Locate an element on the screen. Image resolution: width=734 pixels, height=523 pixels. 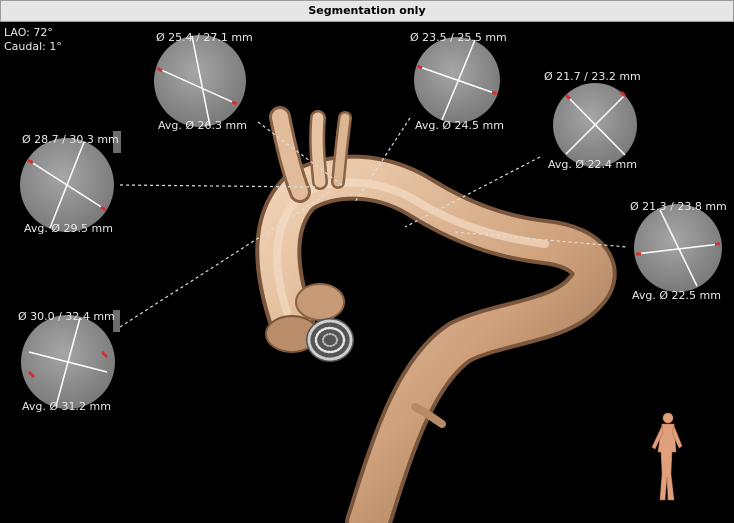
s6-avg-label: Avg. Ø 31.2 mm is located at coordinates (66, 406).